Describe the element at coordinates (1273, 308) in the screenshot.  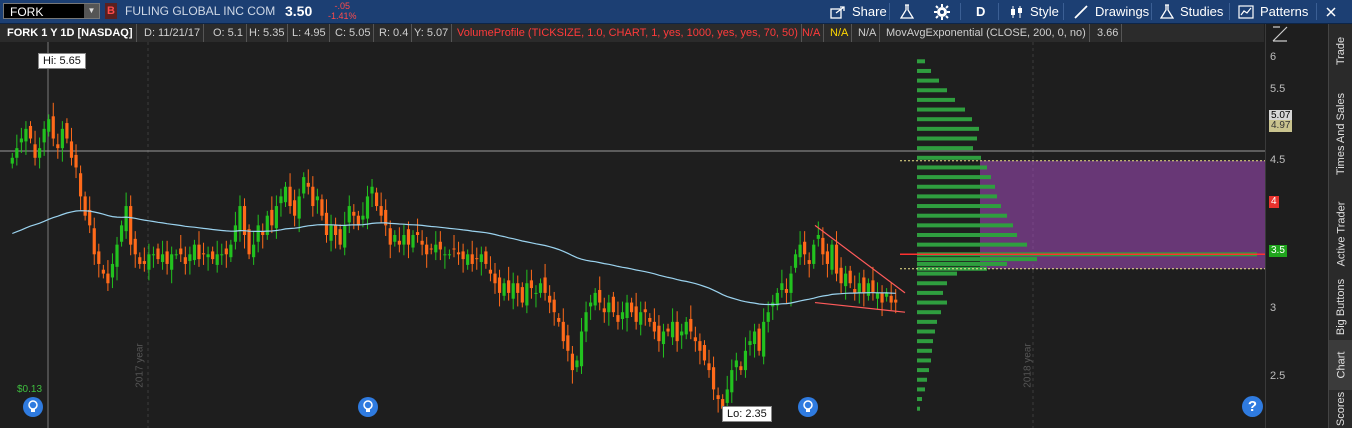
I see `y-tick: 3` at that location.